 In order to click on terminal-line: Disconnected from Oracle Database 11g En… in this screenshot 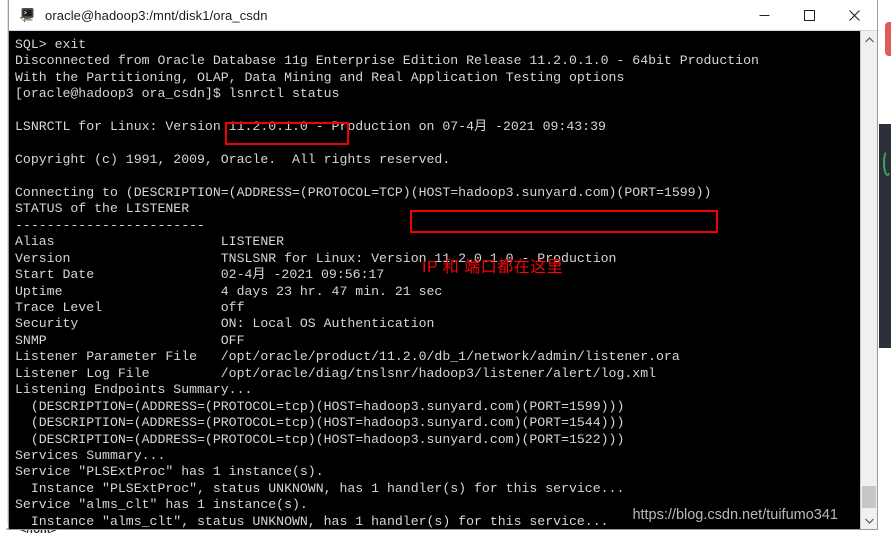, I will do `click(387, 61)`.